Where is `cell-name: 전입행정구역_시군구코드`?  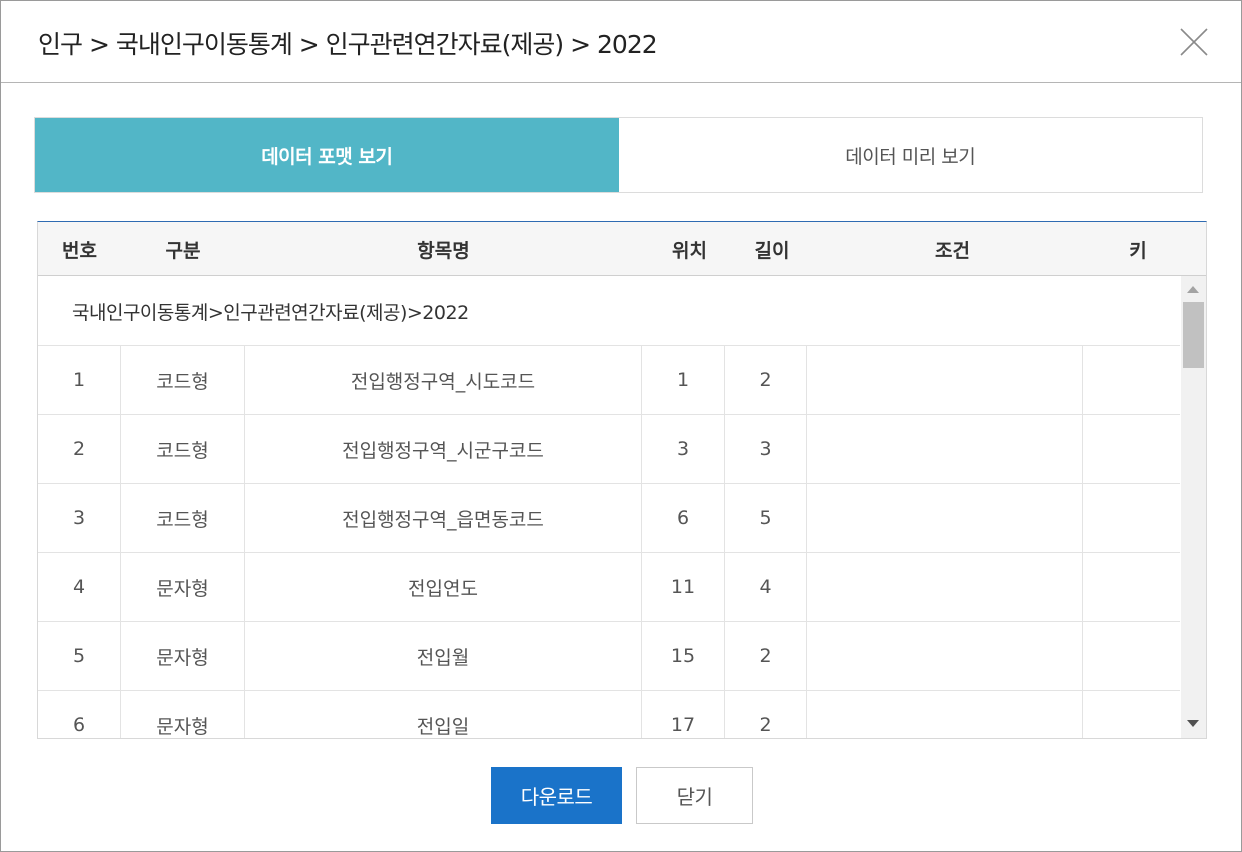 cell-name: 전입행정구역_시군구코드 is located at coordinates (443, 449).